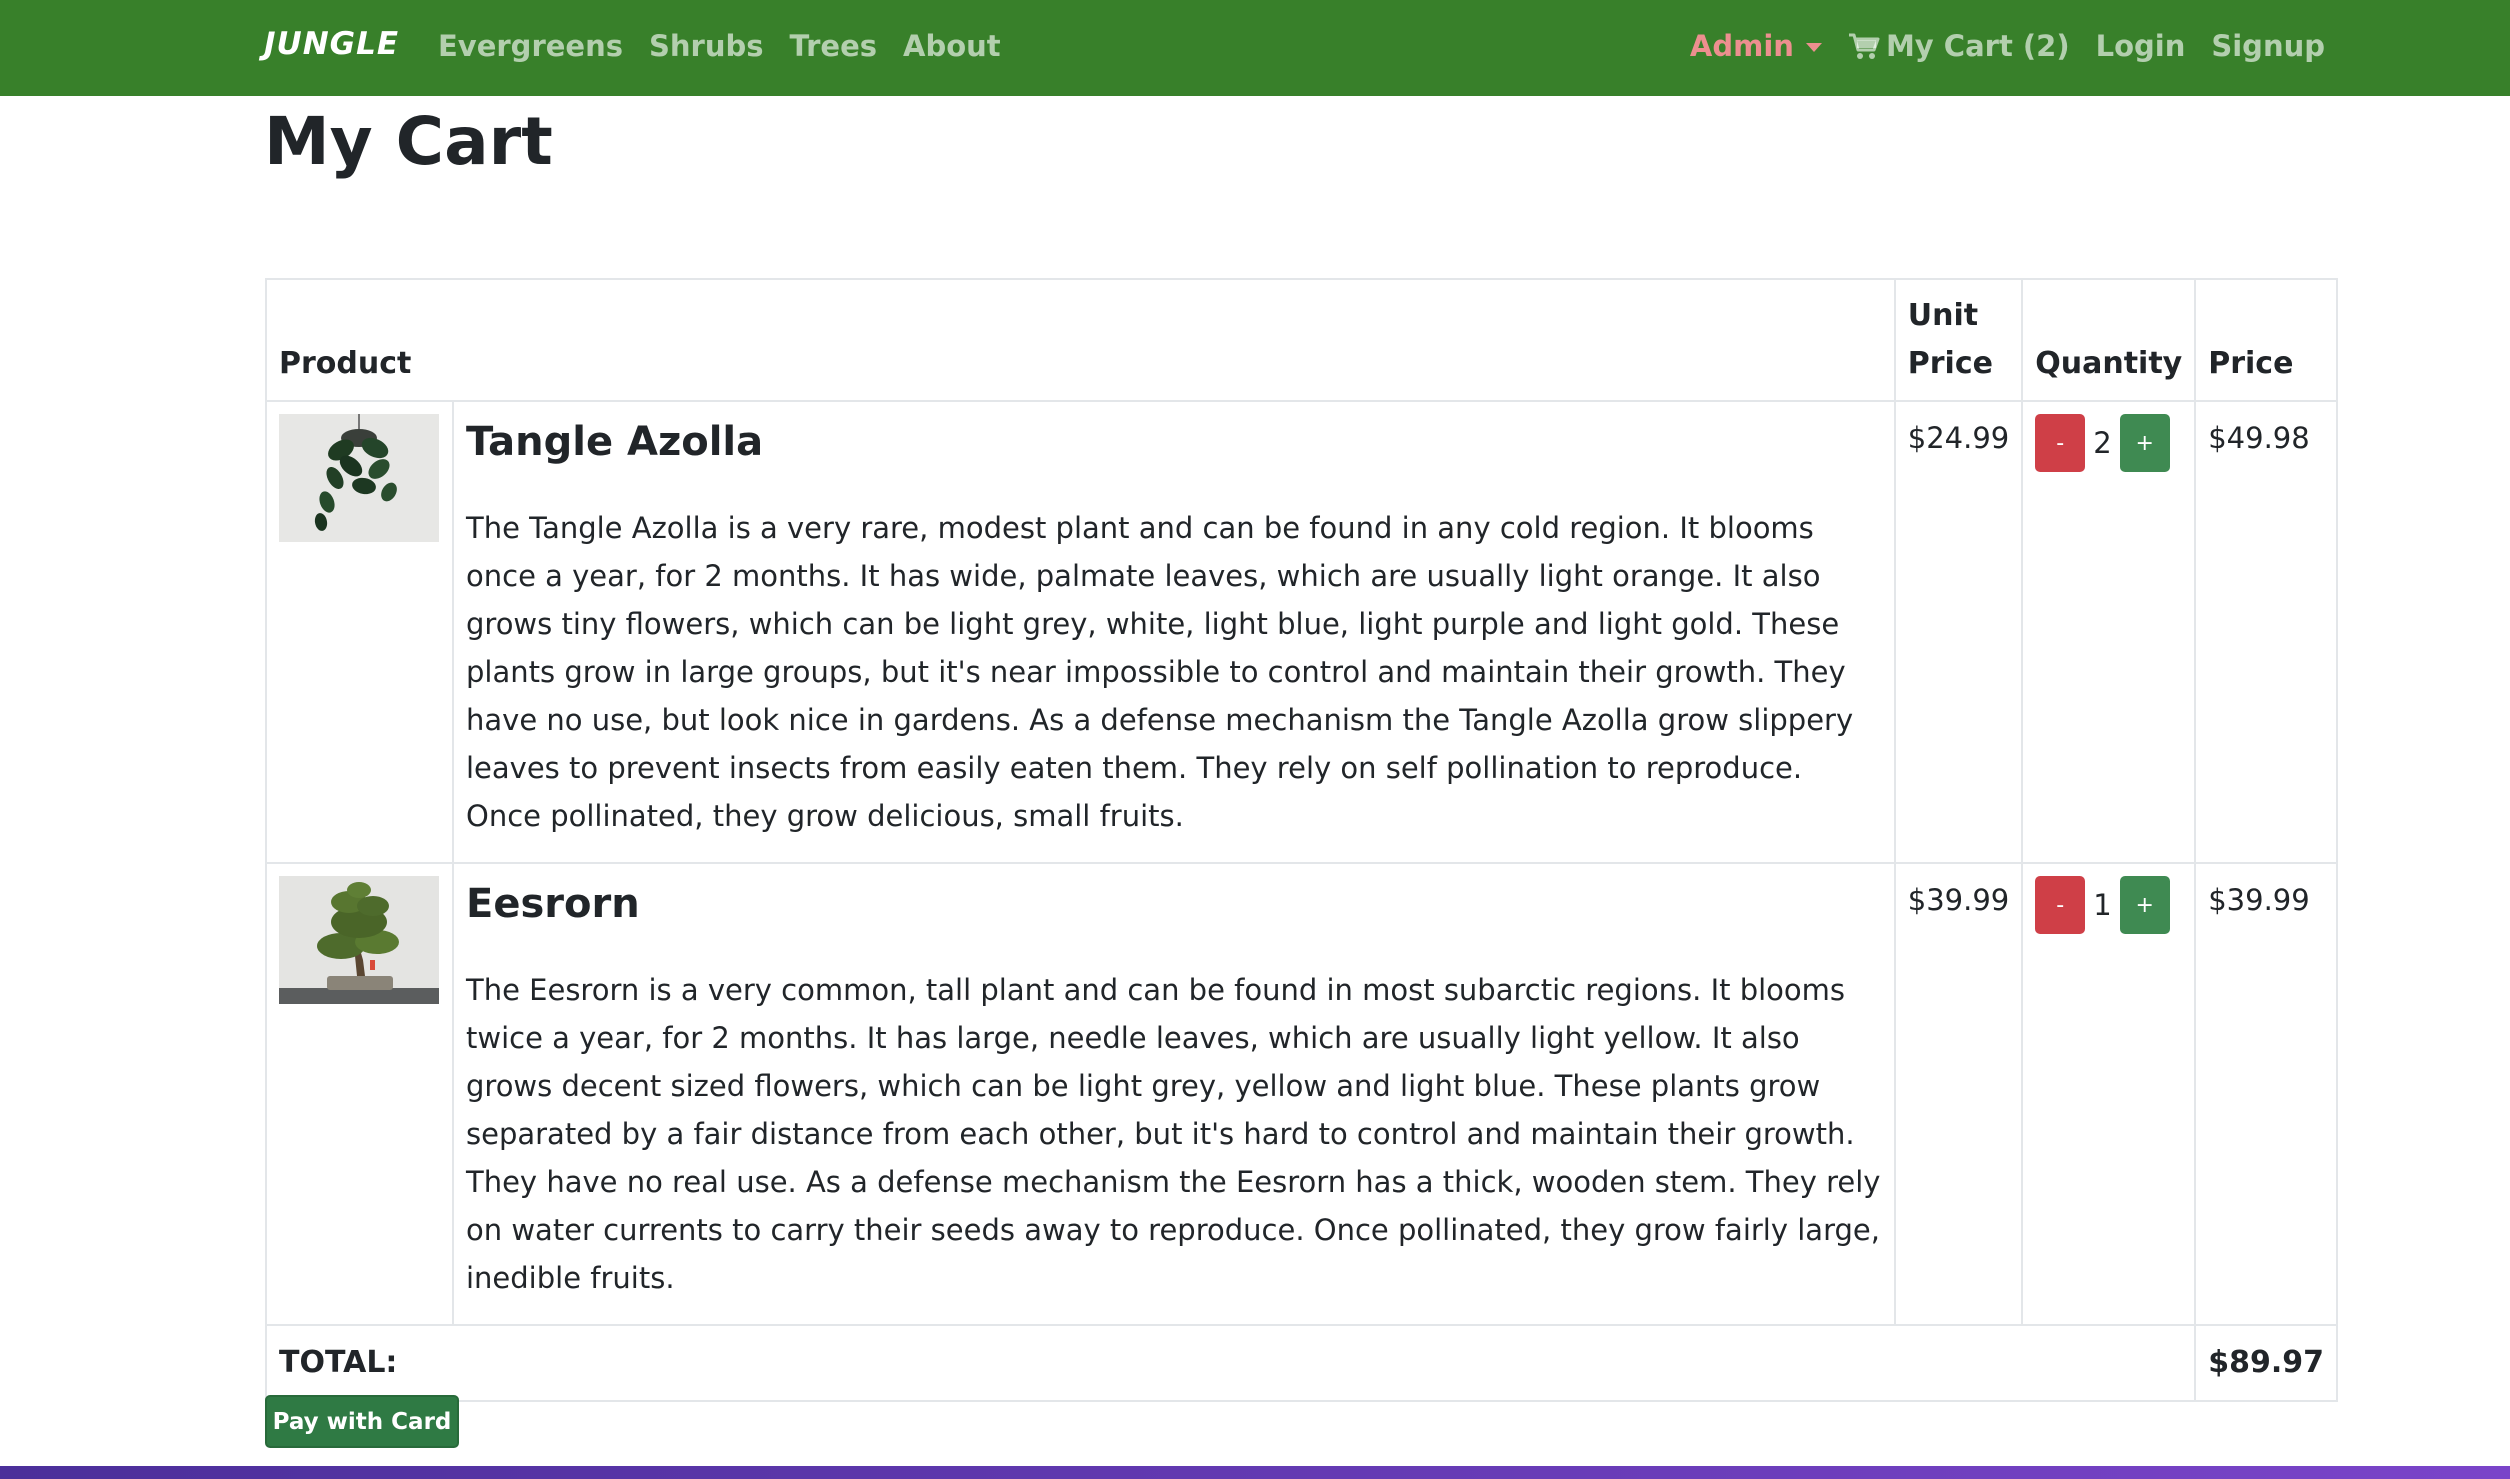 The width and height of the screenshot is (2510, 1479). Describe the element at coordinates (2141, 46) in the screenshot. I see `login-link: Login` at that location.